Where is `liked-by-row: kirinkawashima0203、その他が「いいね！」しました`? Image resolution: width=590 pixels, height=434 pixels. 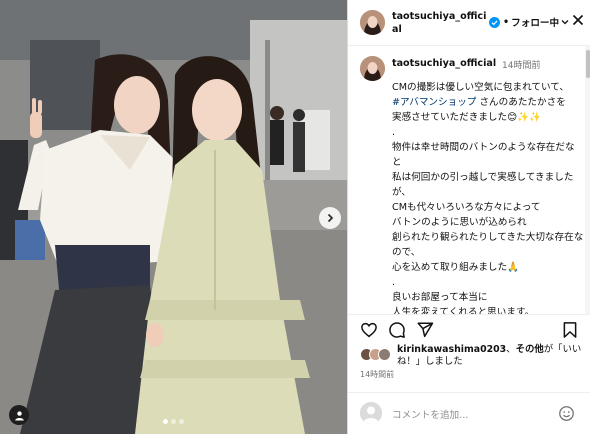
liked-by-row: kirinkawashima0203、その他が「いいね！」しました is located at coordinates (473, 356).